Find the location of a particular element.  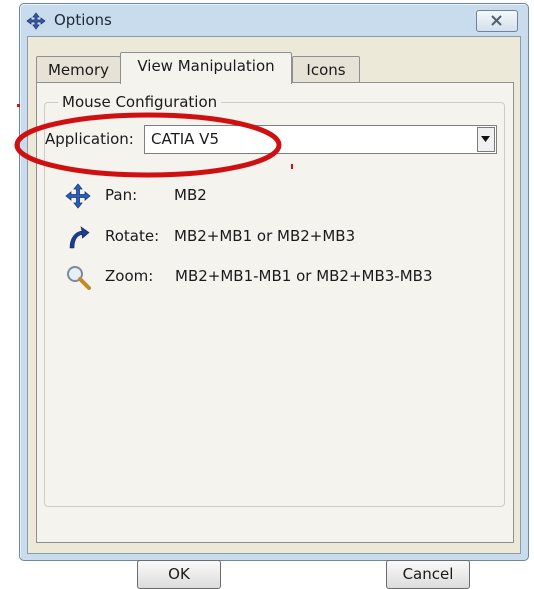

application-select: CATIA V5 is located at coordinates (320, 139).